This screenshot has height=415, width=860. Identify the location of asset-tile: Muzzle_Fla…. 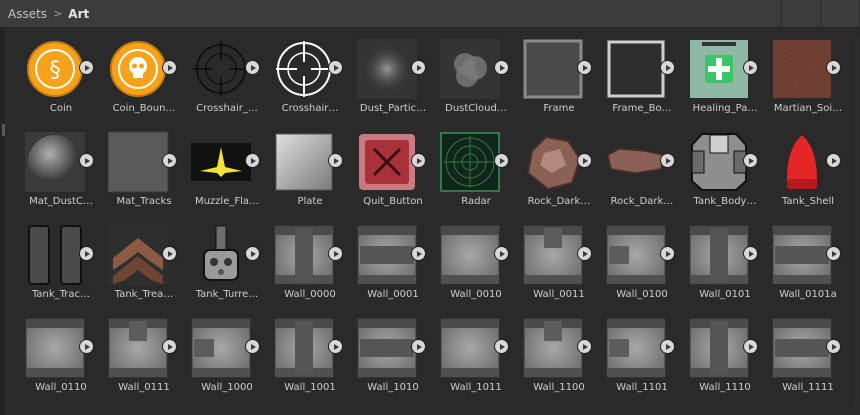
(226, 175).